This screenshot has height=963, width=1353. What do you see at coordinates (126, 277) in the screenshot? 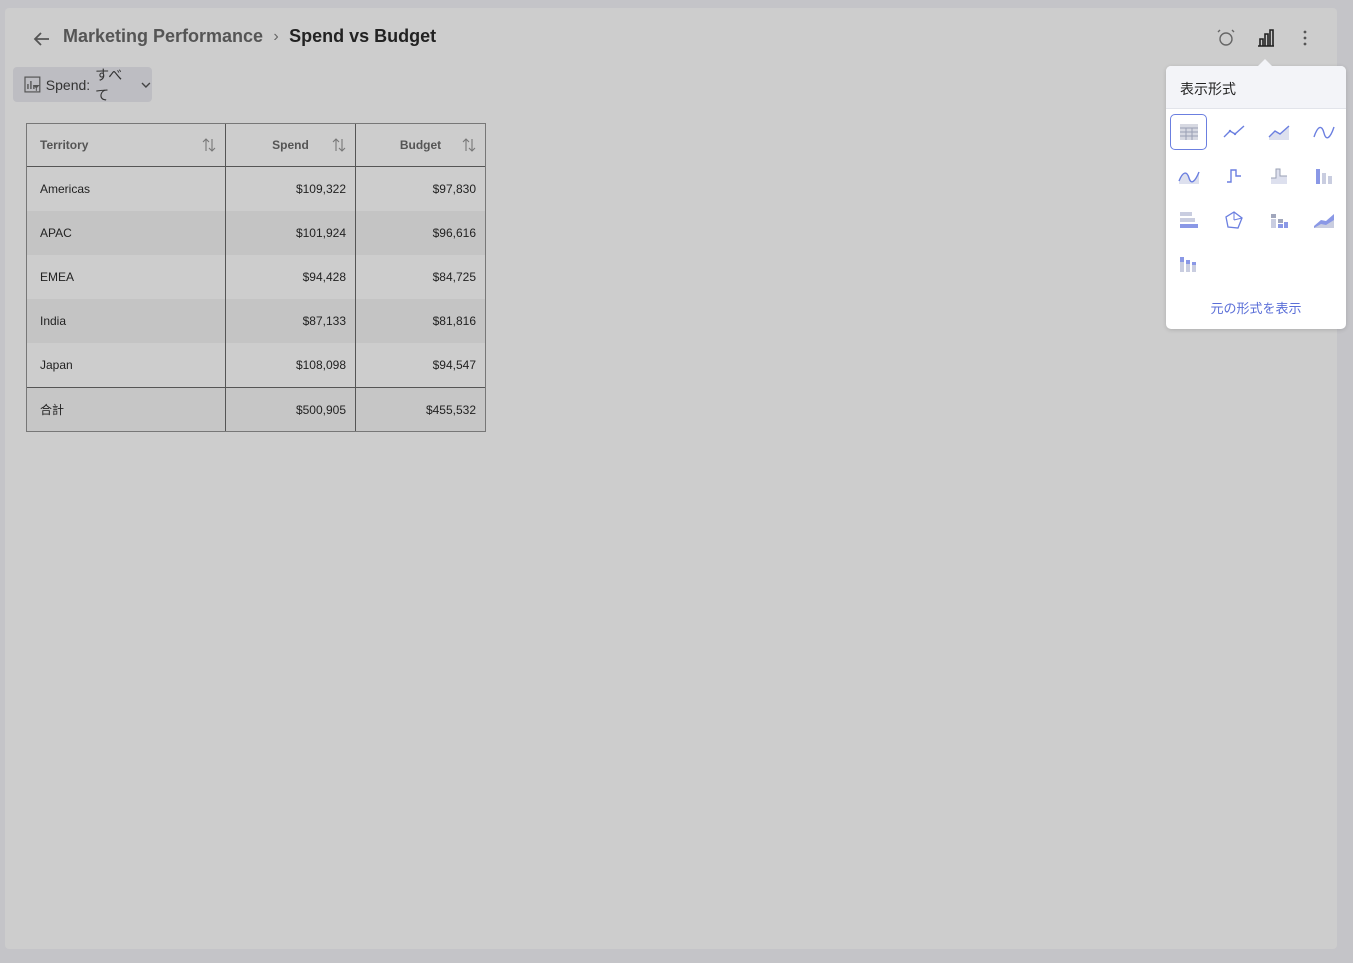
I see `territory-cell: EMEA` at bounding box center [126, 277].